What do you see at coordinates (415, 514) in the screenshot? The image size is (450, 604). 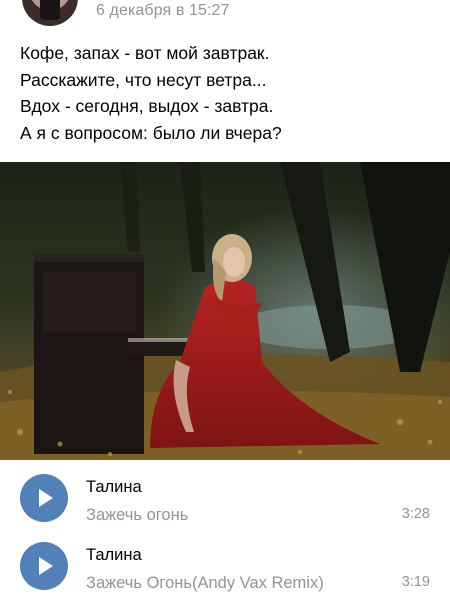 I see `audio-duration: 3:28` at bounding box center [415, 514].